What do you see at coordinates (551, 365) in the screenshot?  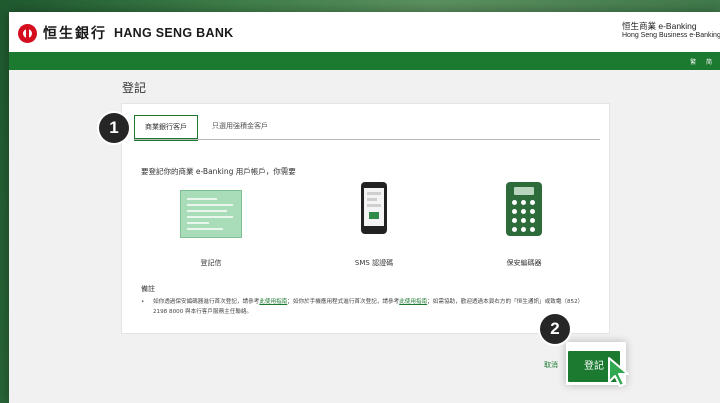 I see `cancel-link: 取消` at bounding box center [551, 365].